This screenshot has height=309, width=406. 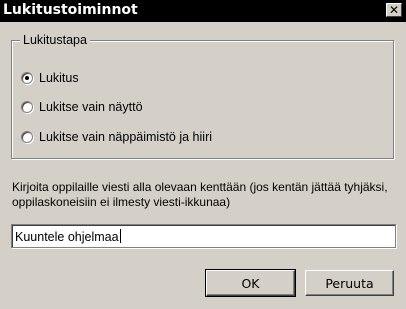 What do you see at coordinates (126, 137) in the screenshot?
I see `radio-lock-input-only-label: Lukitse vain näppäimistö ja hiiri` at bounding box center [126, 137].